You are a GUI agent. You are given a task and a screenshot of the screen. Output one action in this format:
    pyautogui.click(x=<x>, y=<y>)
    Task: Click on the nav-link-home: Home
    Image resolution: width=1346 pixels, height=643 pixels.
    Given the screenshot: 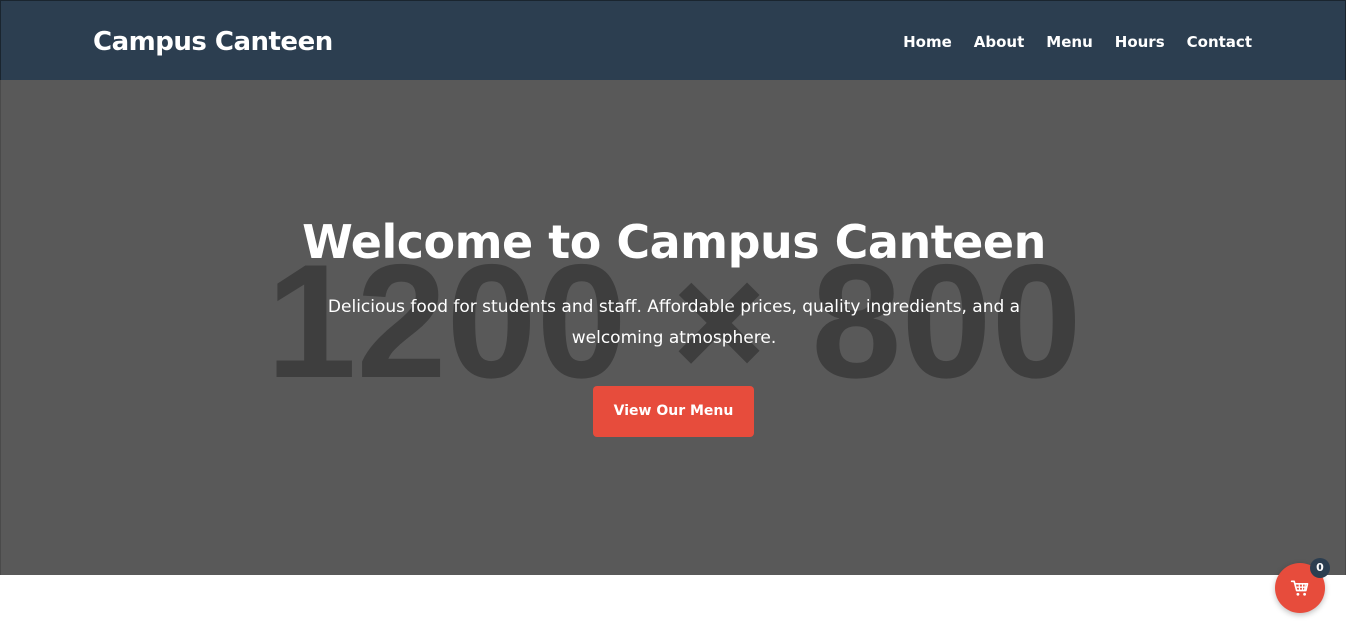 What is the action you would take?
    pyautogui.click(x=927, y=42)
    